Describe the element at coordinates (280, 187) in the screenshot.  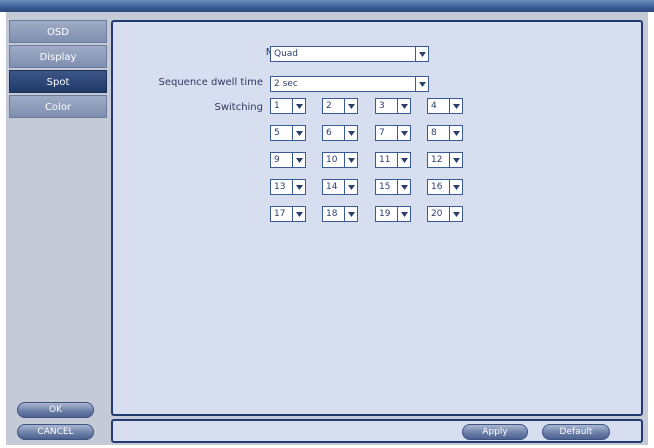
I see `switching-value: 13` at that location.